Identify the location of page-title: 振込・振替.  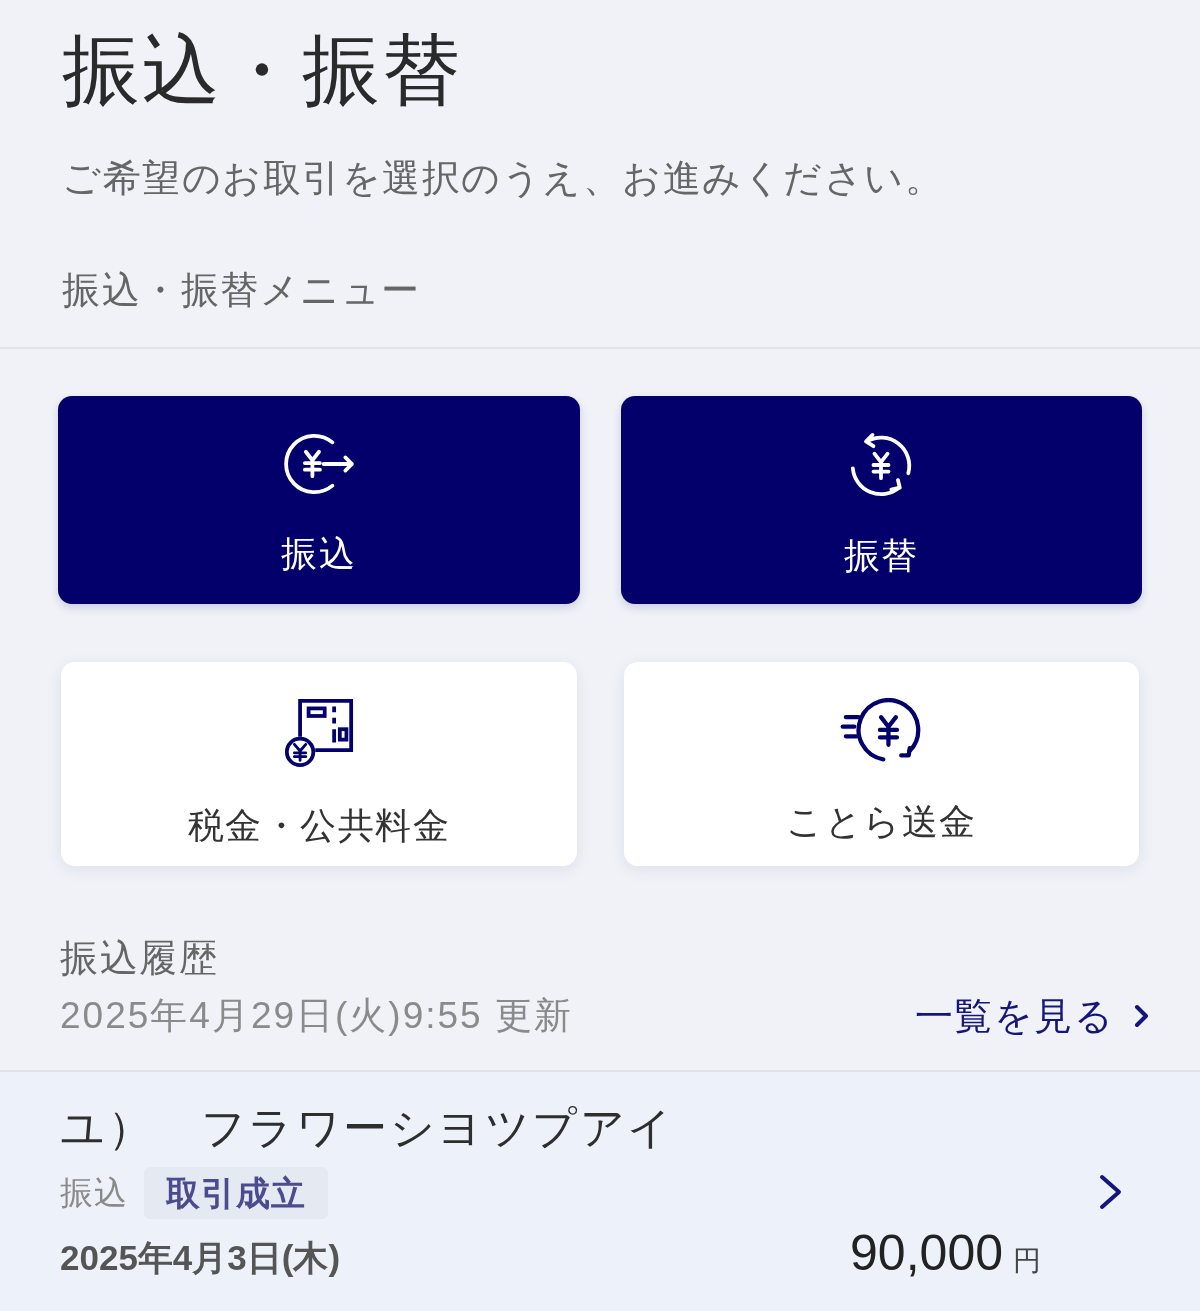
(262, 70).